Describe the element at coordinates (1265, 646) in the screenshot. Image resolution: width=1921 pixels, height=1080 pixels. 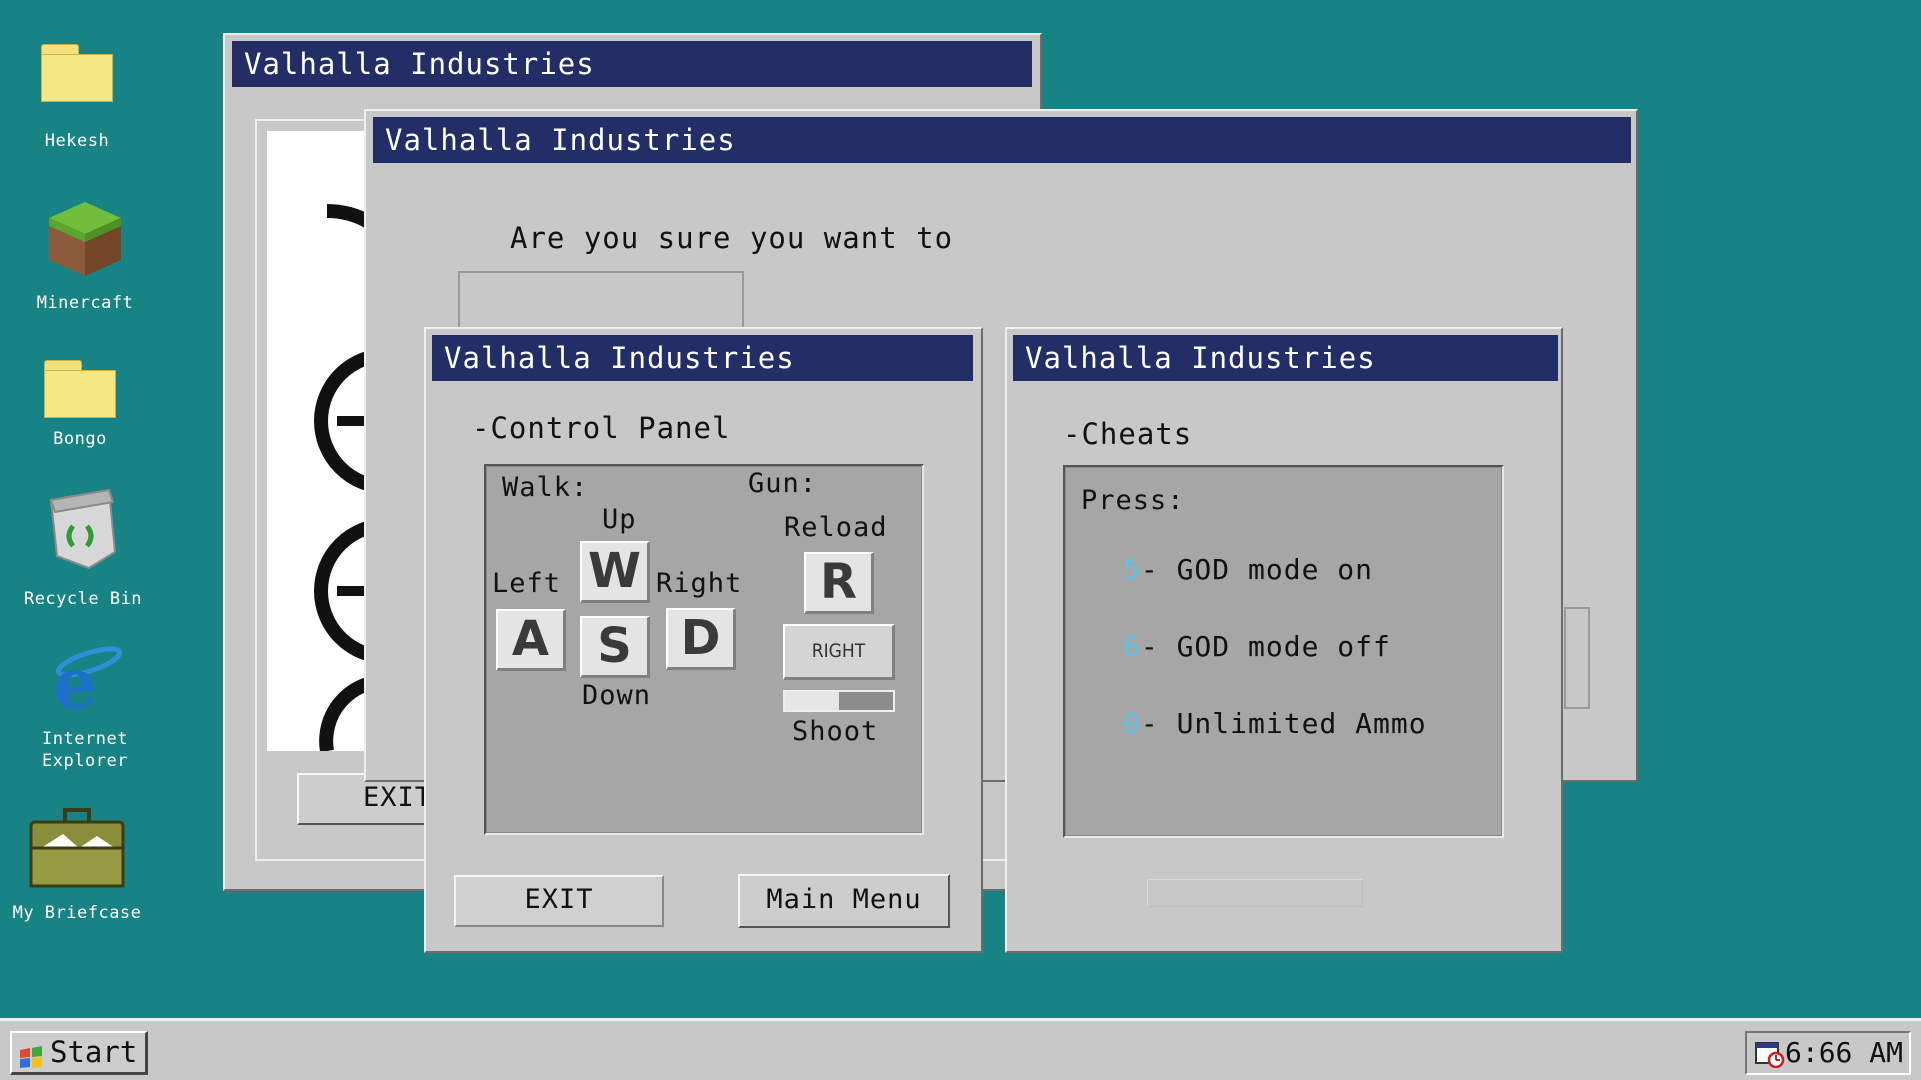
I see `cheat-text: - GOD mode off` at that location.